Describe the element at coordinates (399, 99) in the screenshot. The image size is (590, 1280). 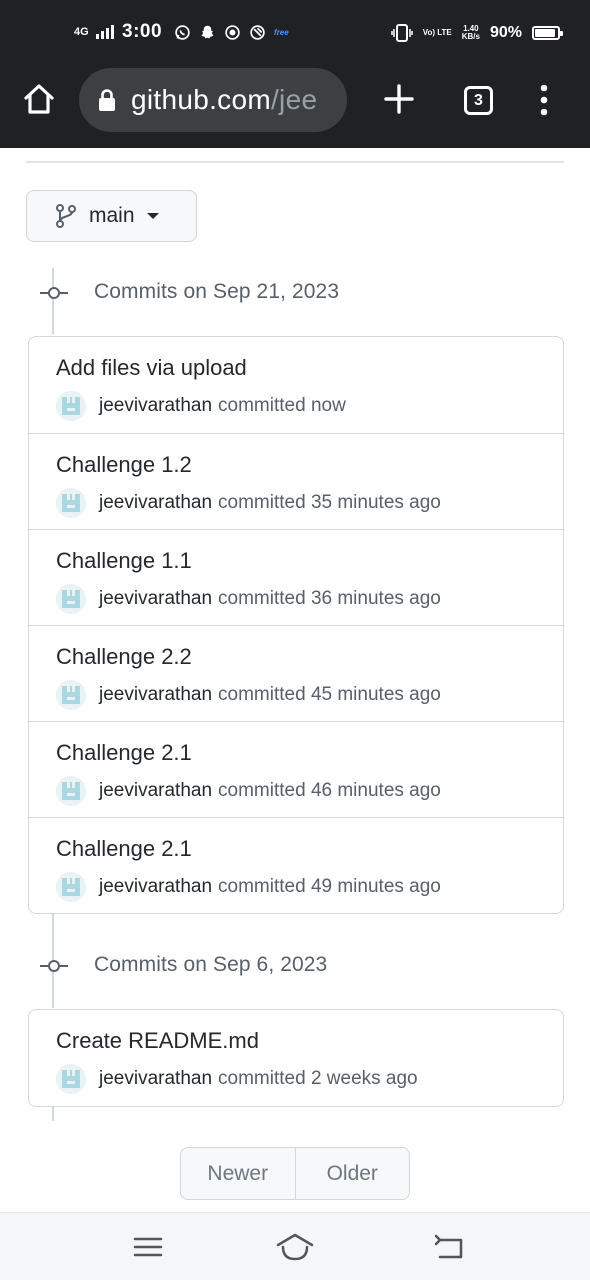
I see `new-tab-icon` at that location.